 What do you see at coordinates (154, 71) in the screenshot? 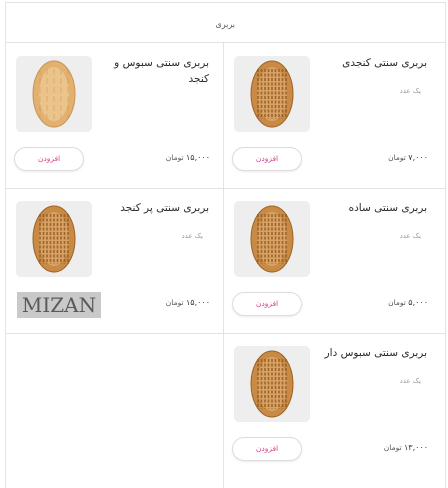
I see `product-name: بربری سنتی سبوس و کنجد` at bounding box center [154, 71].